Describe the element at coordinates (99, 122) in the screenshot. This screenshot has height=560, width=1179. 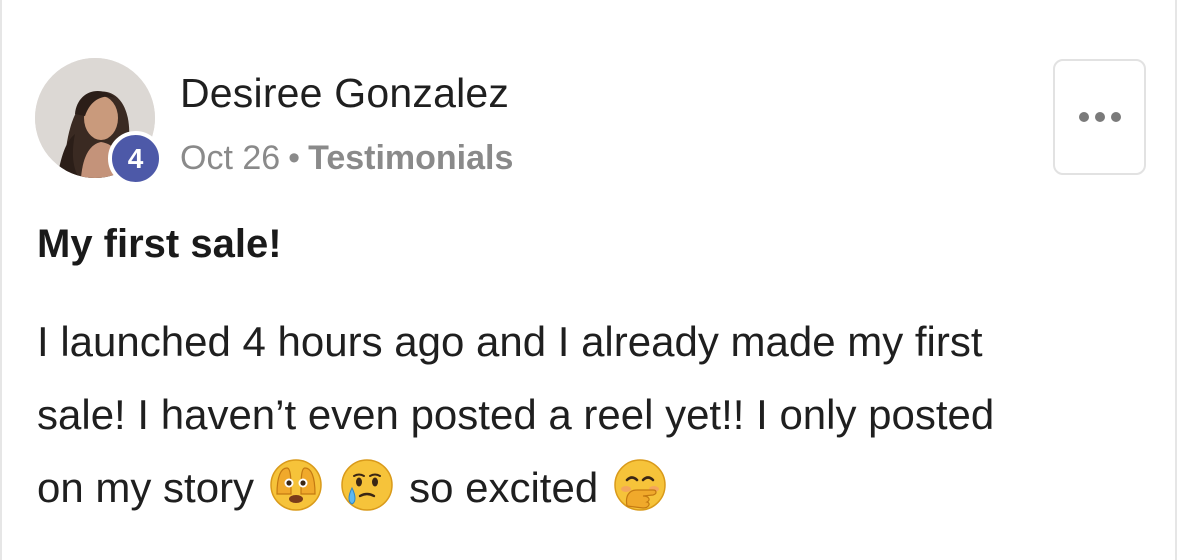
I see `author-avatar-wrapper: 4` at that location.